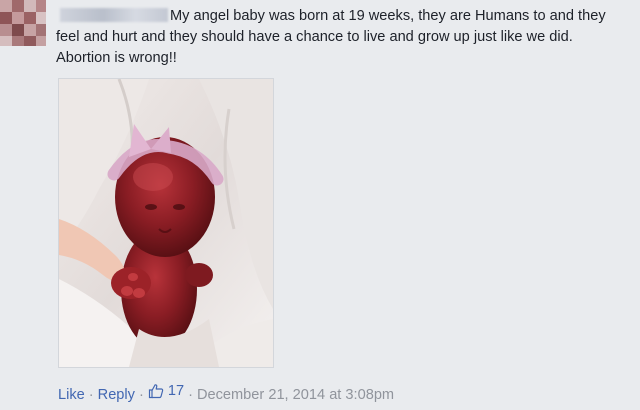  Describe the element at coordinates (71, 395) in the screenshot. I see `like-link: Like` at that location.